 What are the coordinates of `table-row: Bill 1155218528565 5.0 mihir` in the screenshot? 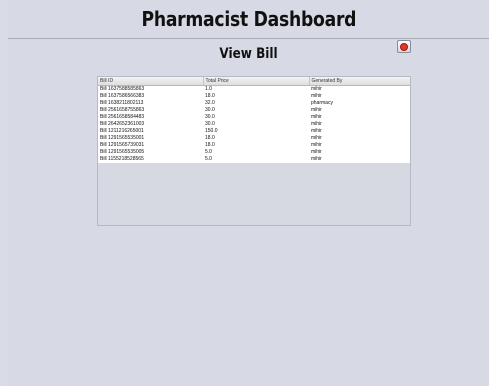 It's located at (254, 159).